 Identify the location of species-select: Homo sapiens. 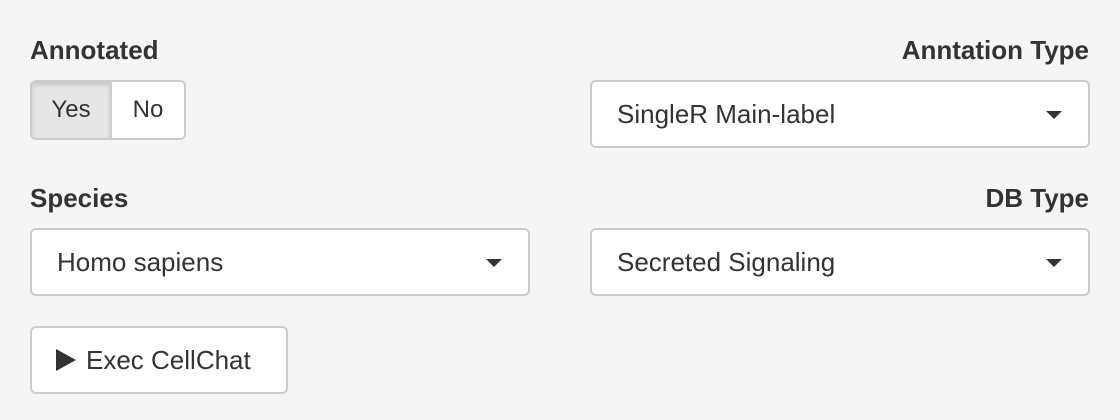
(280, 262).